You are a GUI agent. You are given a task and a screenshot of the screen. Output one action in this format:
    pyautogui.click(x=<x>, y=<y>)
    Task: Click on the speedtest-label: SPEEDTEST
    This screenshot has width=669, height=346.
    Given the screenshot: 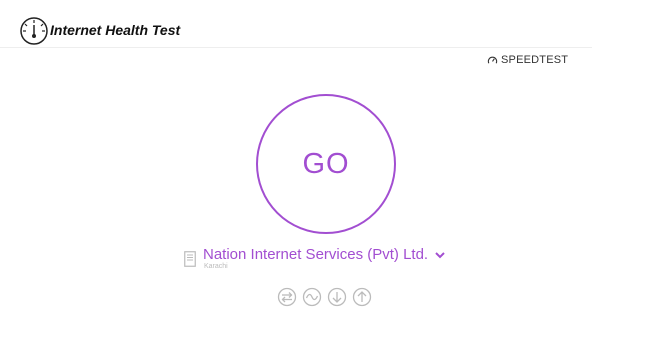 What is the action you would take?
    pyautogui.click(x=535, y=60)
    